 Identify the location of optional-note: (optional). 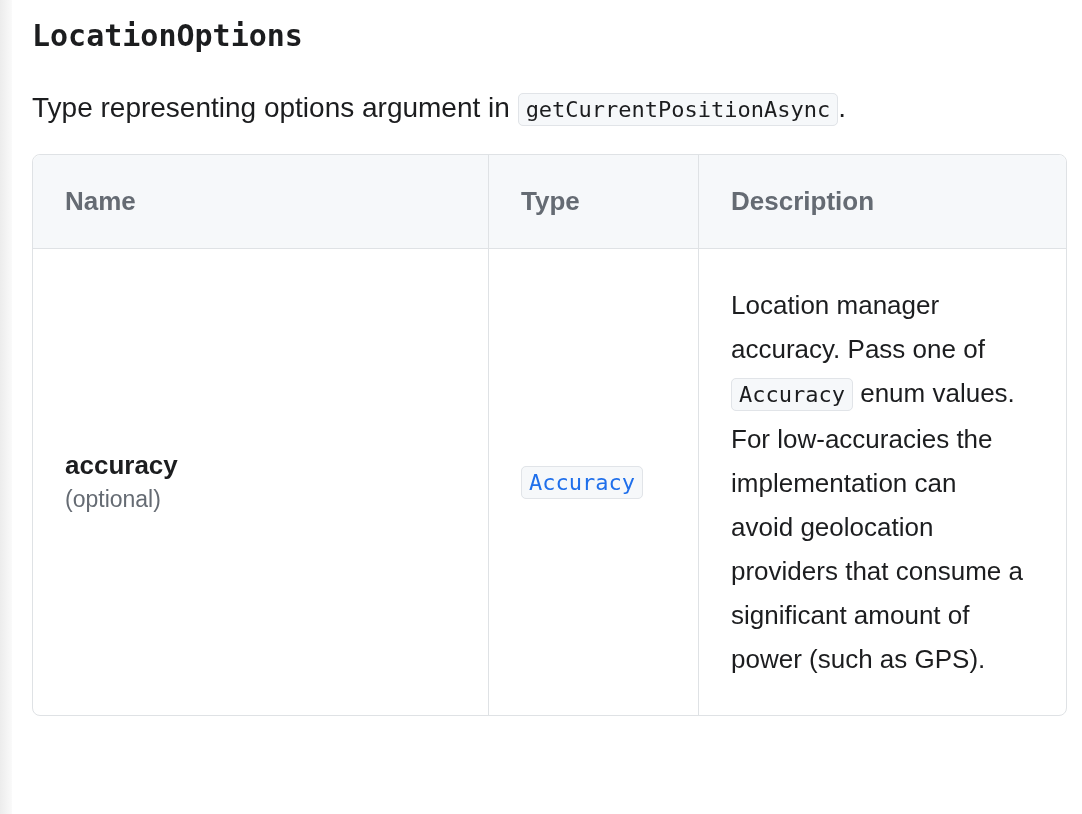
(113, 499).